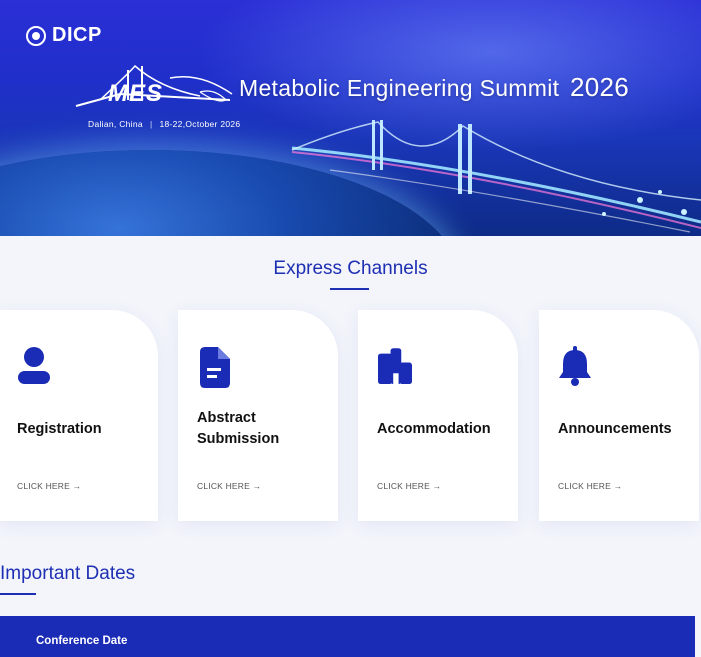  Describe the element at coordinates (200, 124) in the screenshot. I see `event-dates: 18-22,October 2026` at that location.